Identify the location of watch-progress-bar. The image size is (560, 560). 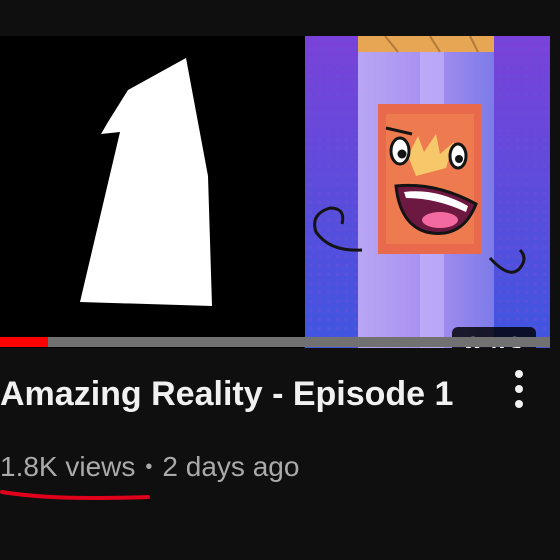
(275, 342).